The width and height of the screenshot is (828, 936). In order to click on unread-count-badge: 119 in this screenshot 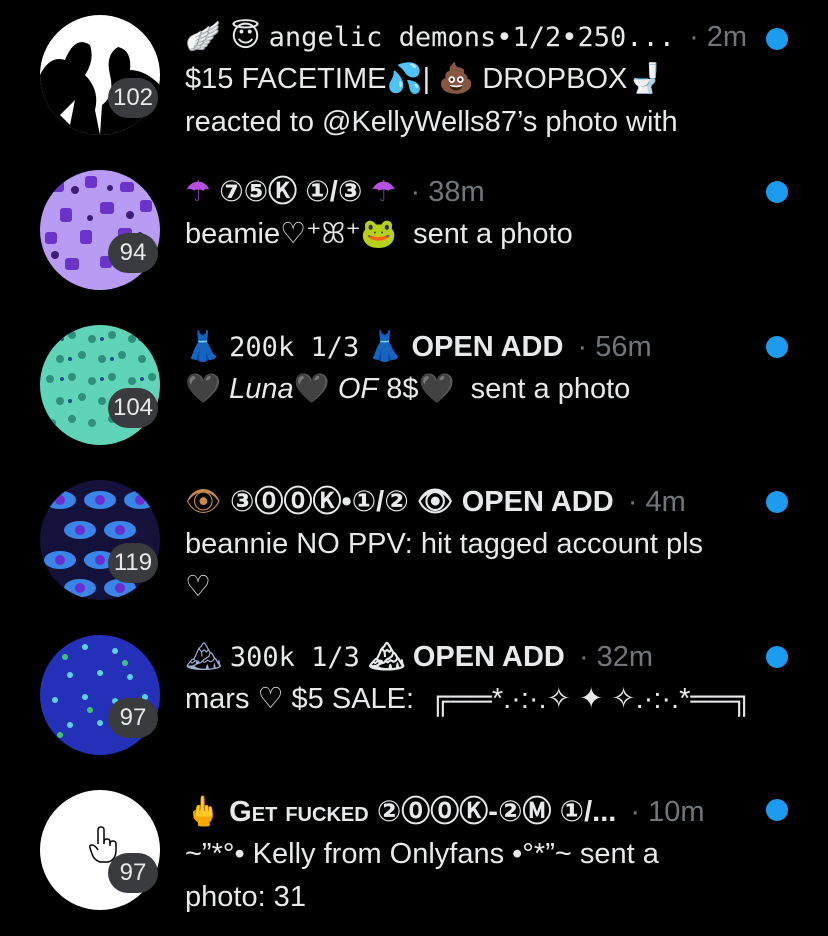, I will do `click(133, 563)`.